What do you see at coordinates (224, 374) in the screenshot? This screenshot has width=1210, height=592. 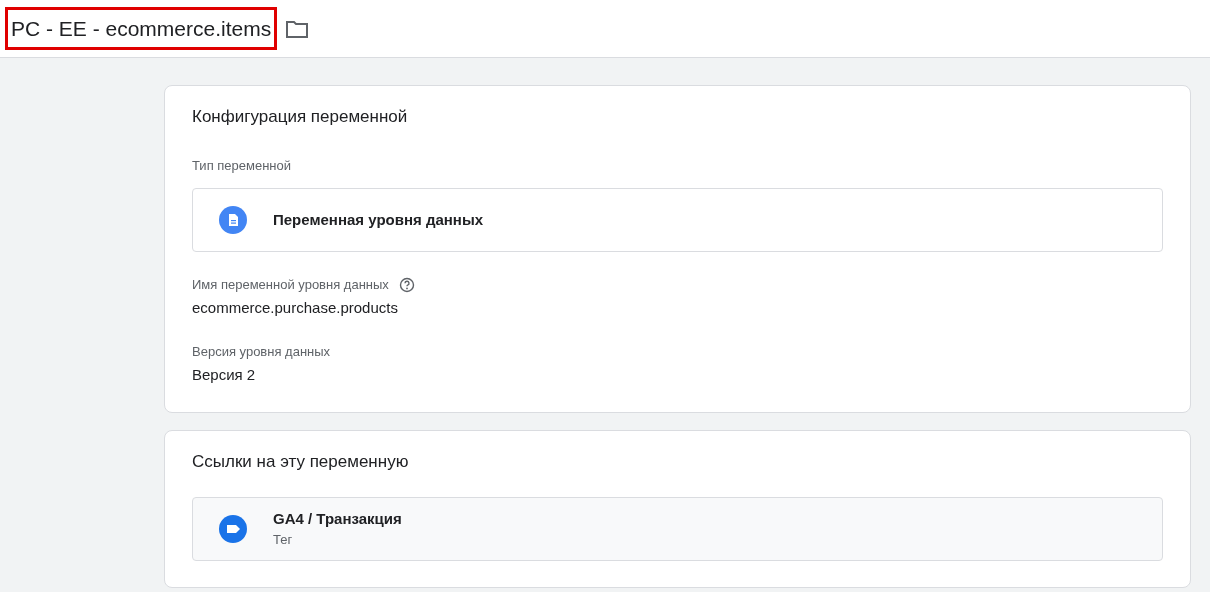 I see `field-value: Версия 2` at bounding box center [224, 374].